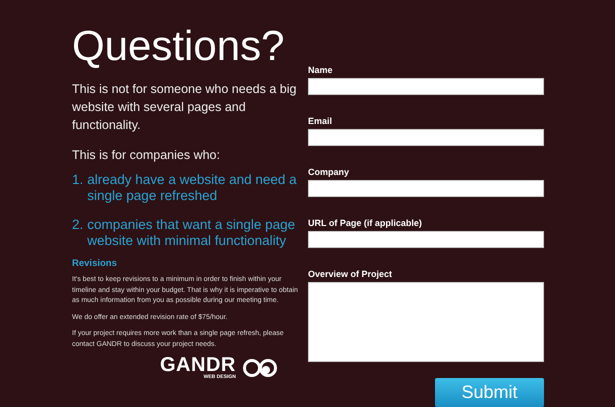  I want to click on list-number: 1., so click(78, 180).